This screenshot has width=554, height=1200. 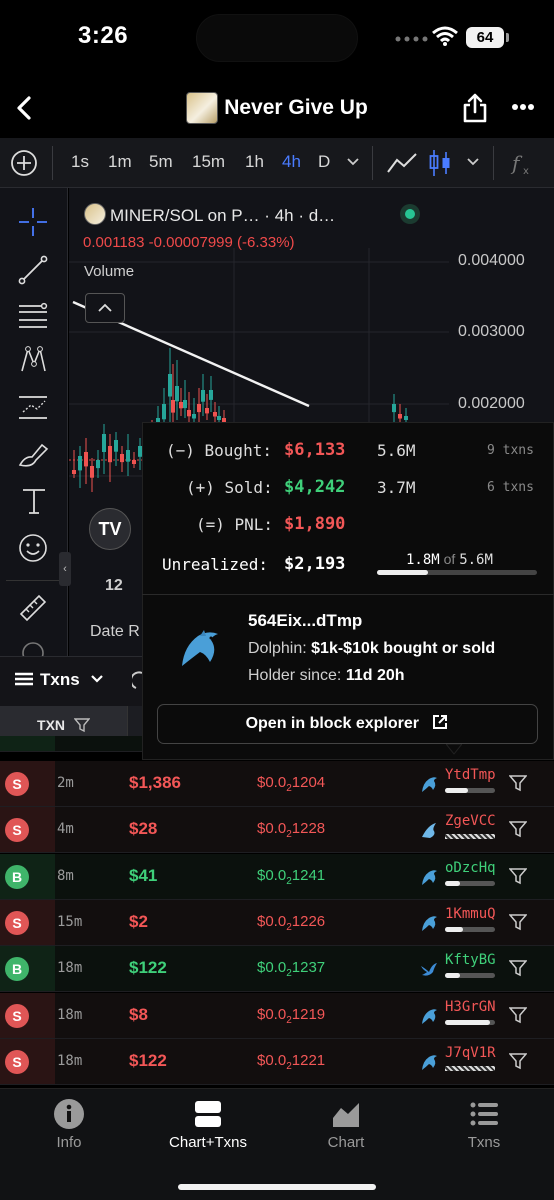 What do you see at coordinates (291, 923) in the screenshot?
I see `txn-price: $0.021226` at bounding box center [291, 923].